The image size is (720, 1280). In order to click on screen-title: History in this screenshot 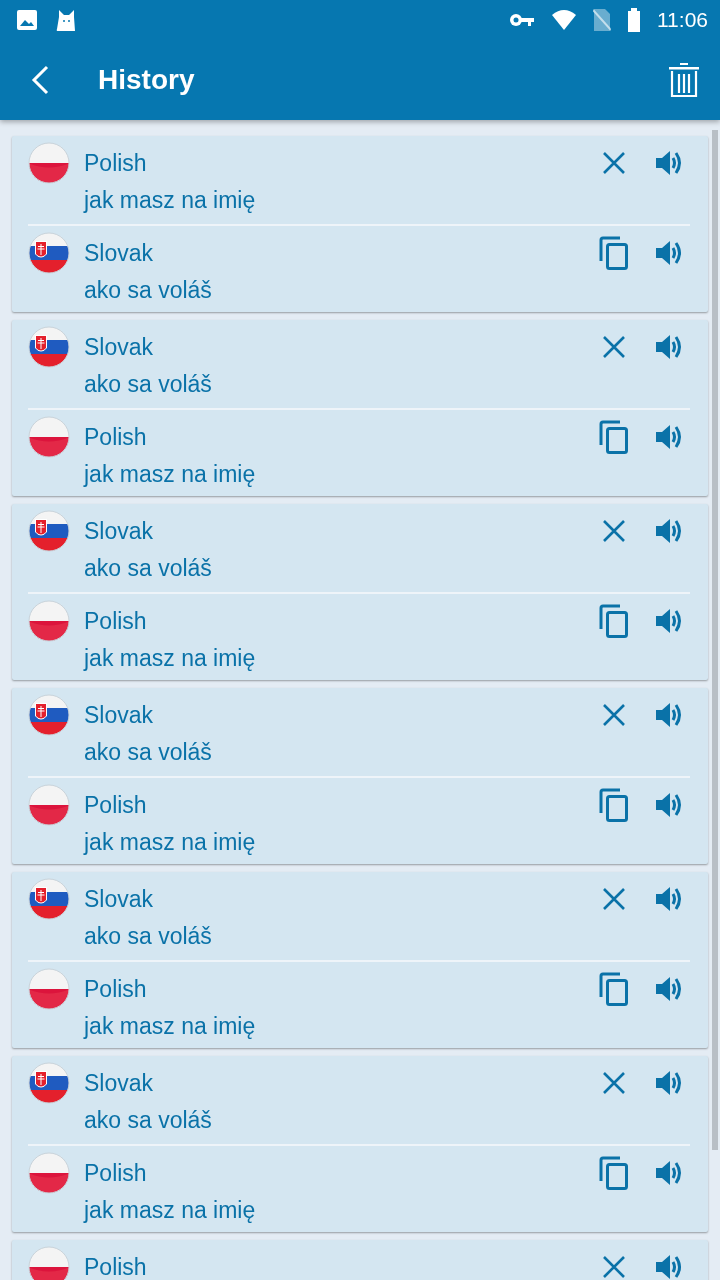, I will do `click(147, 80)`.